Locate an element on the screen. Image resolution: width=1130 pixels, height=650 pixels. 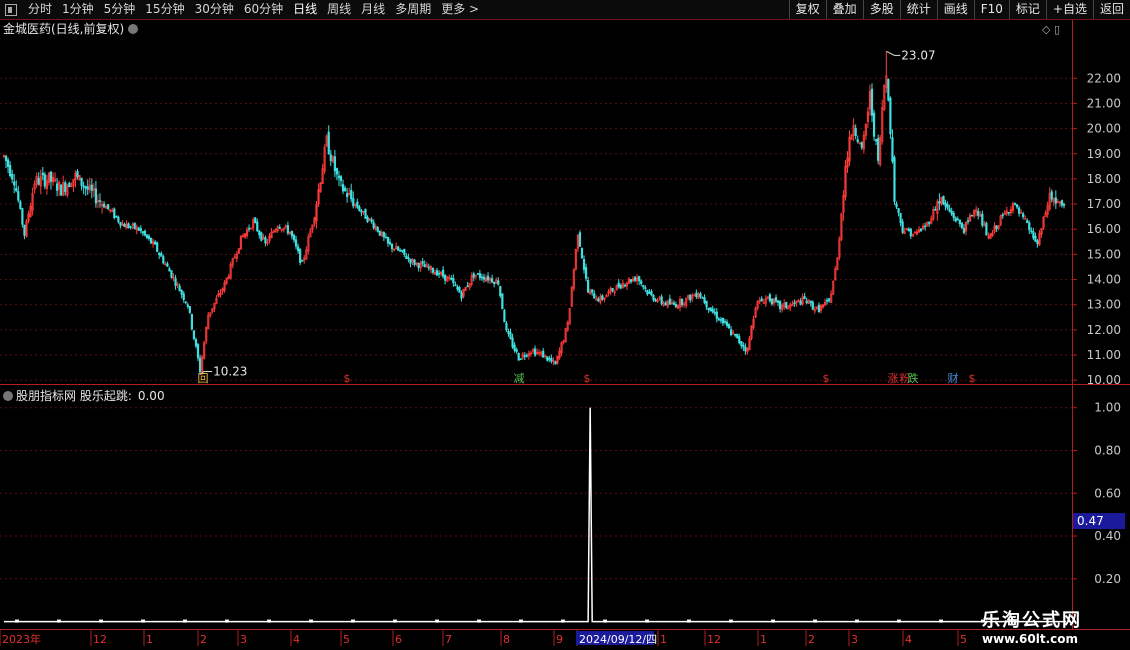
price-tick-label: 21.00 is located at coordinates (1104, 103).